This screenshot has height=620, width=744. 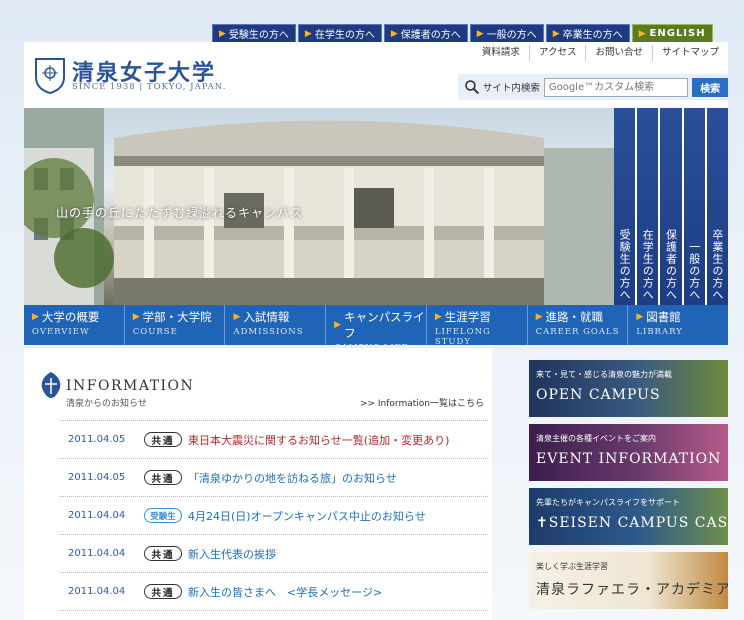 What do you see at coordinates (717, 206) in the screenshot?
I see `col-alumni: 卒業生の方へ` at bounding box center [717, 206].